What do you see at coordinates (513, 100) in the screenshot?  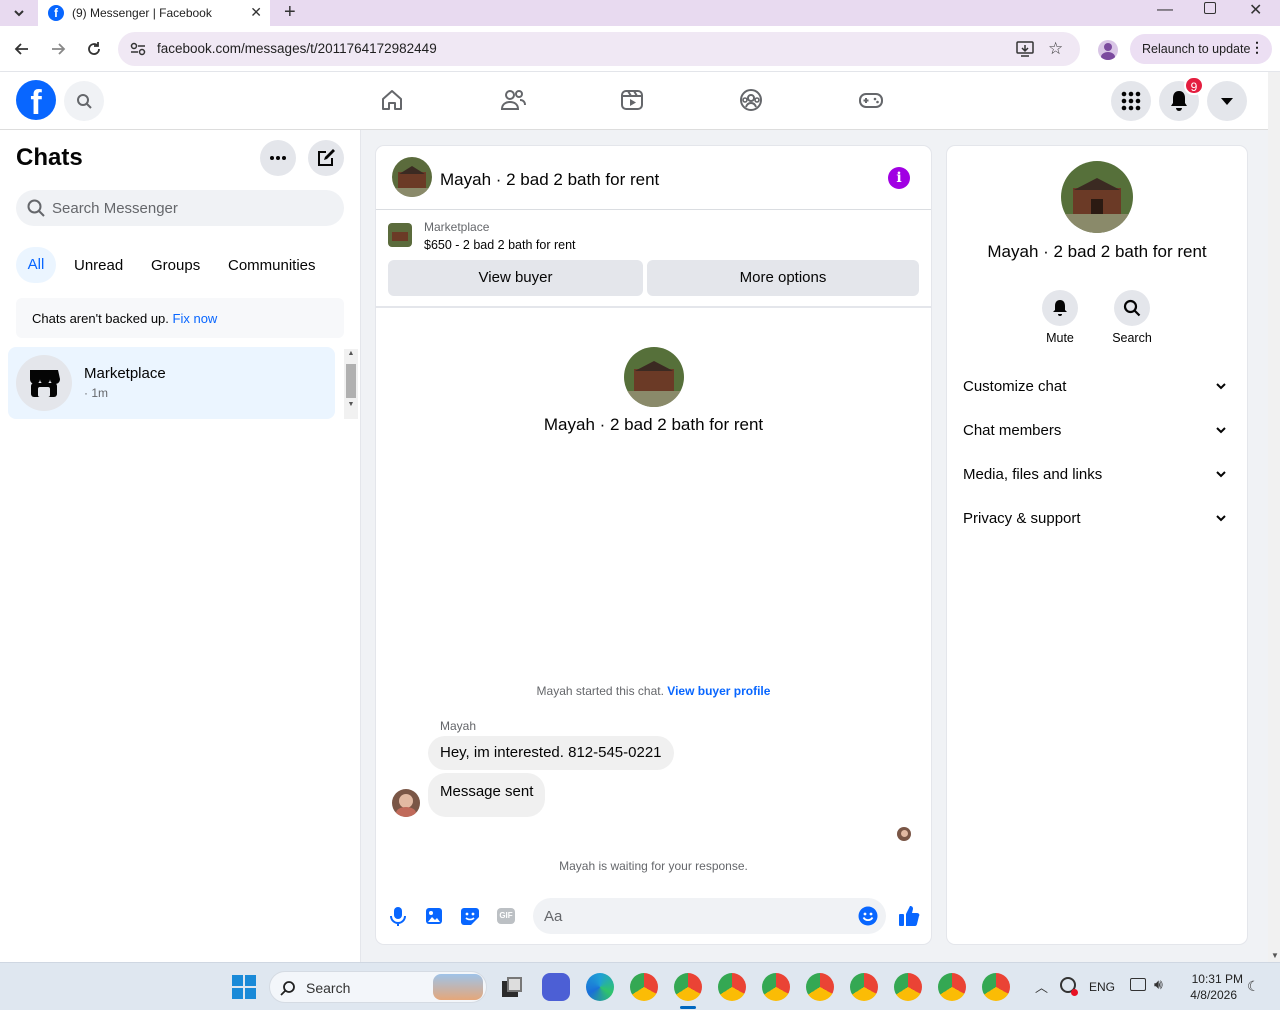 I see `friends-icon` at bounding box center [513, 100].